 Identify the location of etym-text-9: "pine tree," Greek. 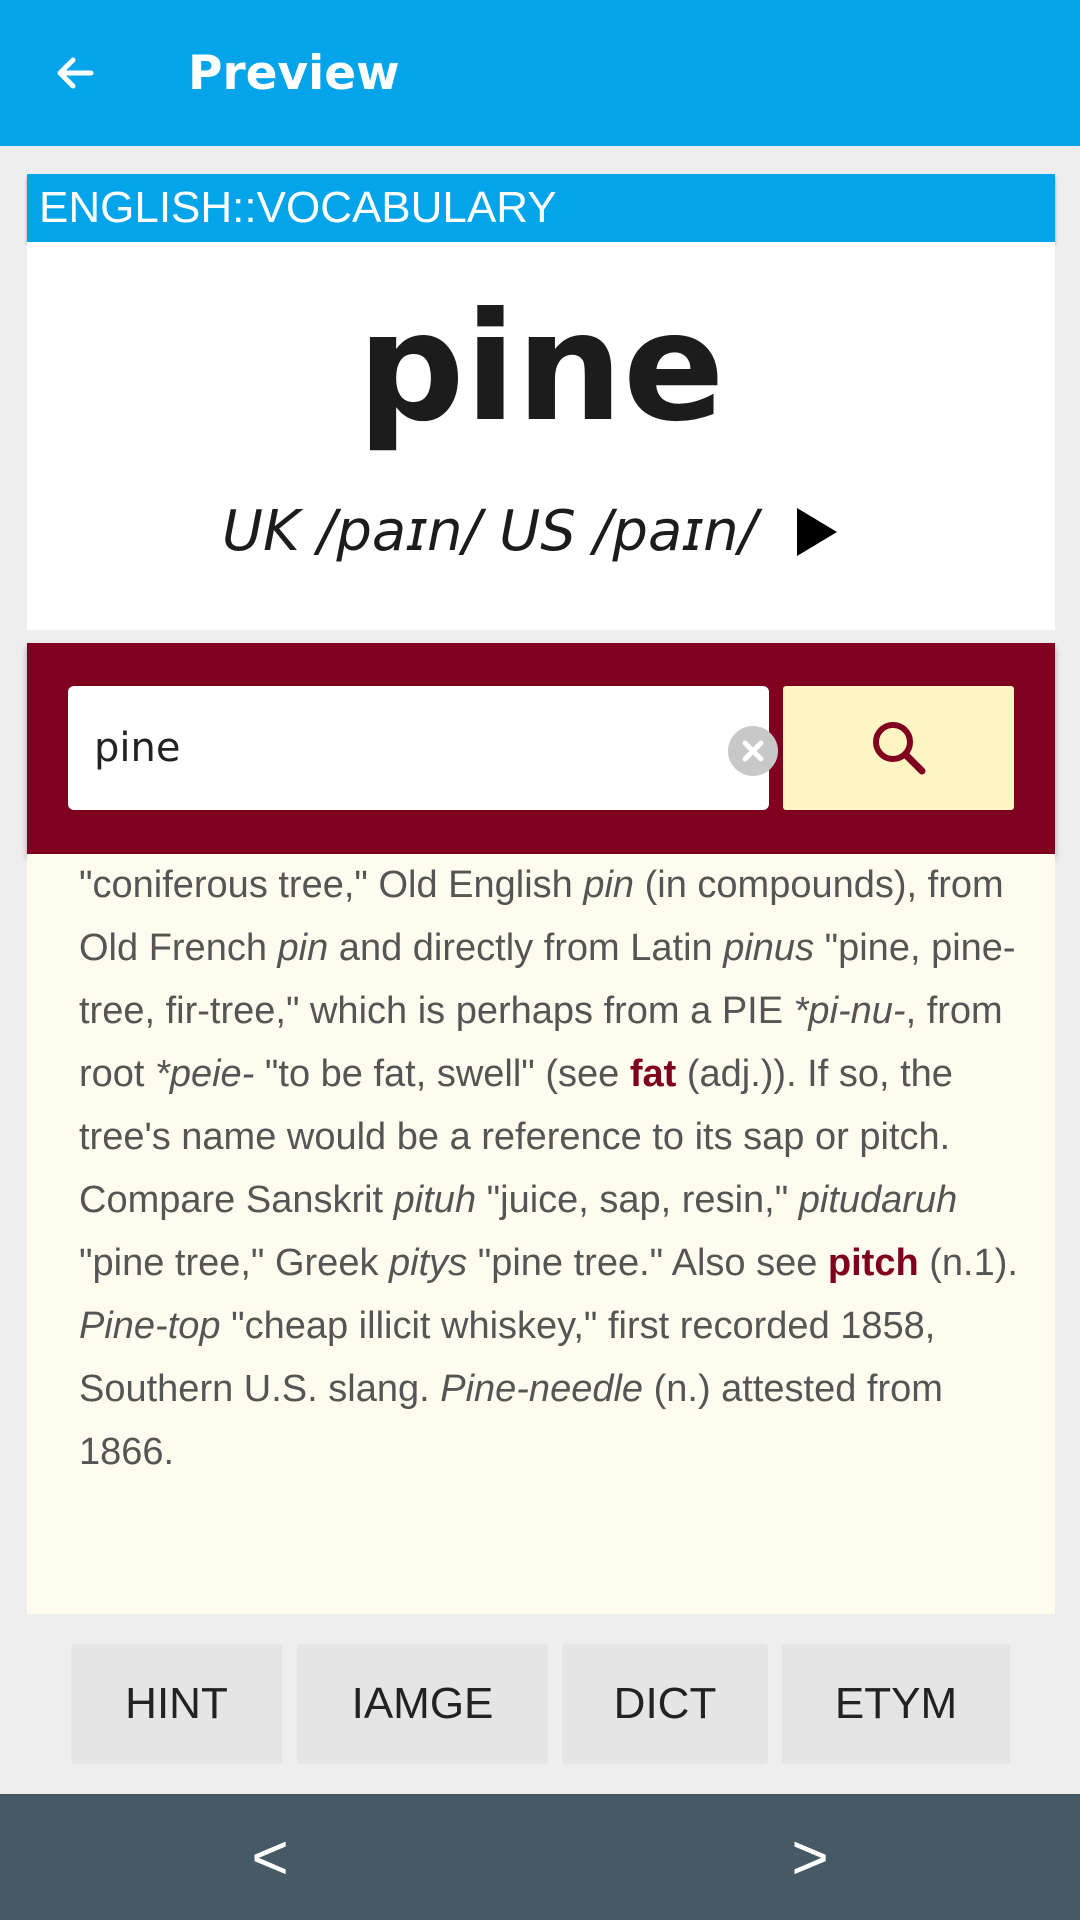
(234, 1263).